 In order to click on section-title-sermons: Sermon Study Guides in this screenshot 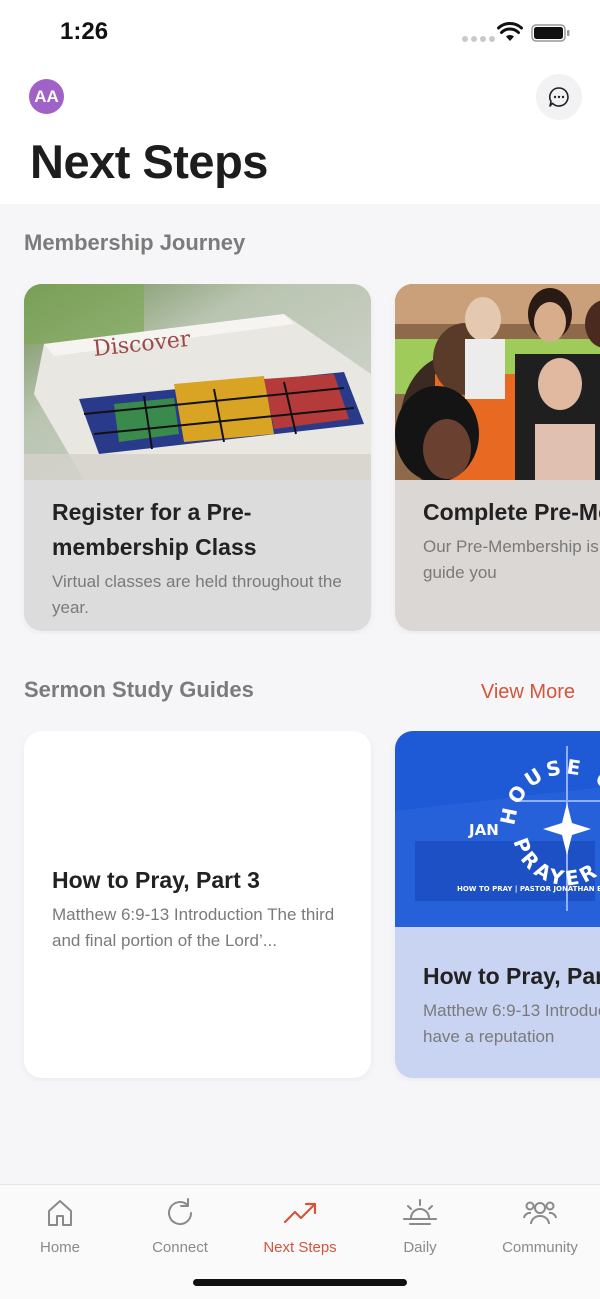, I will do `click(139, 689)`.